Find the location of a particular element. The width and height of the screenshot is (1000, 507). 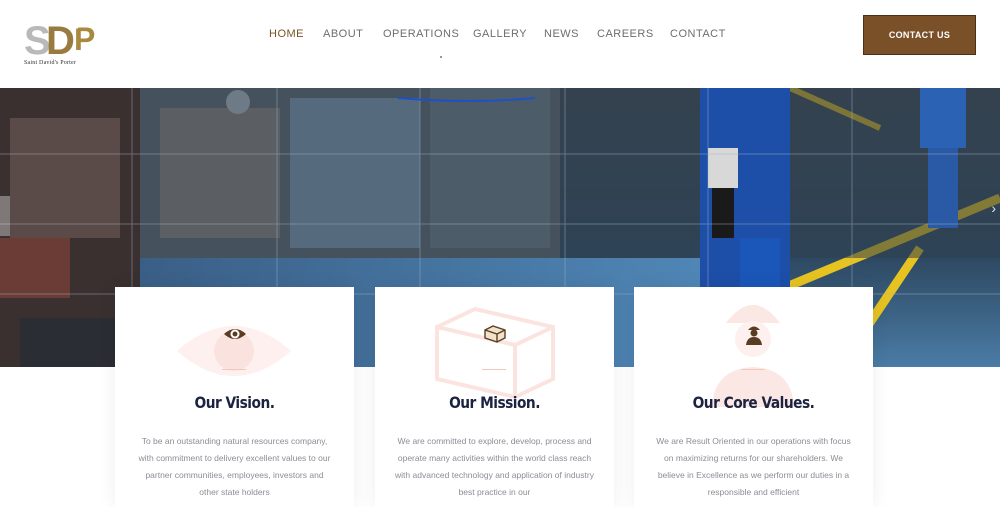

contact-us-button: CONTACT US is located at coordinates (919, 35).